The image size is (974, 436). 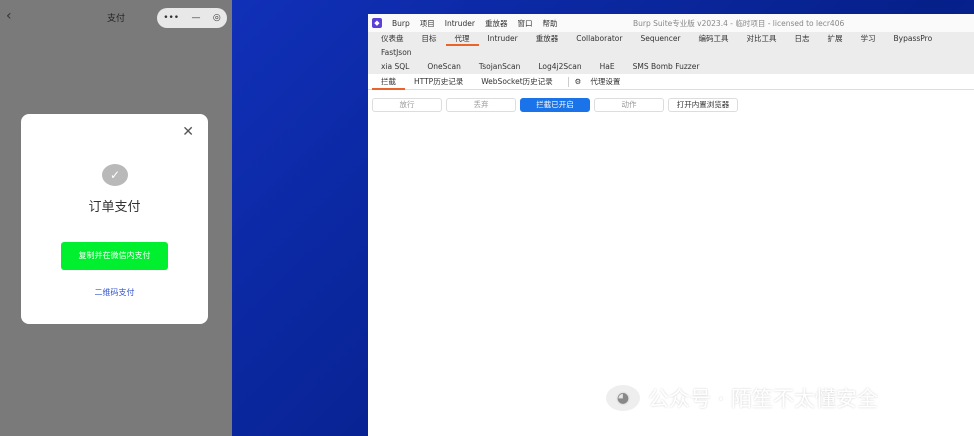 I want to click on divider, so click(x=568, y=81).